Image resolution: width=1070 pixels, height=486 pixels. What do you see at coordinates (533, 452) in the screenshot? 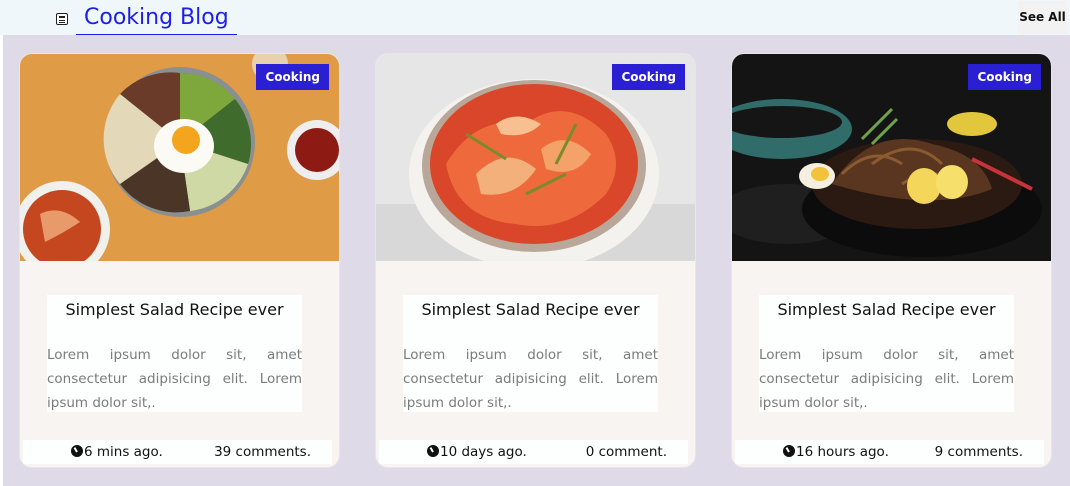
I see `card-footer: 10 days ago. 0 comment.` at bounding box center [533, 452].